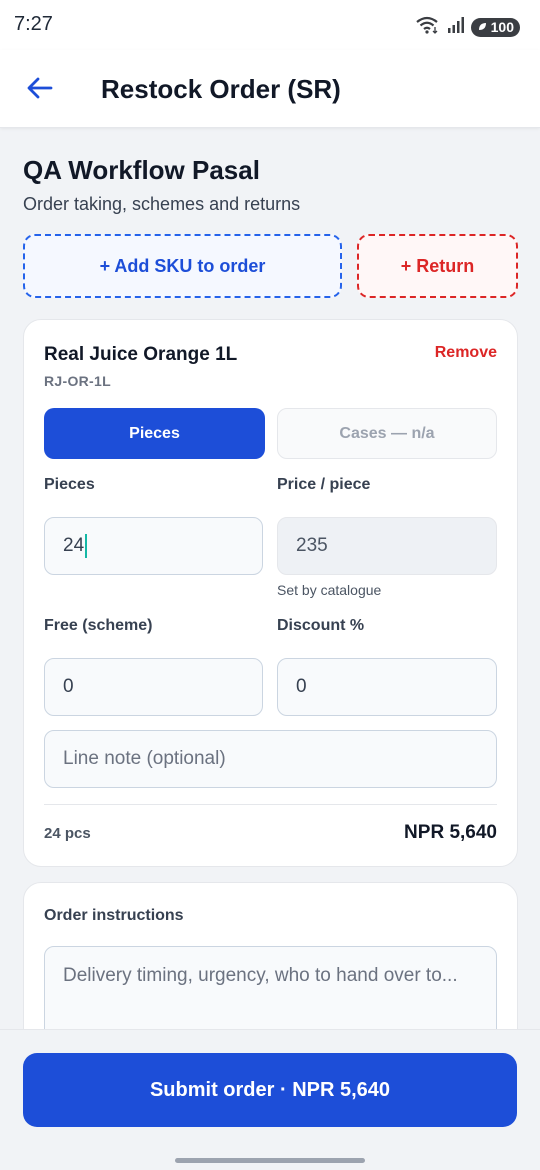 The width and height of the screenshot is (540, 1170). I want to click on store-name: QA Workflow Pasal, so click(141, 170).